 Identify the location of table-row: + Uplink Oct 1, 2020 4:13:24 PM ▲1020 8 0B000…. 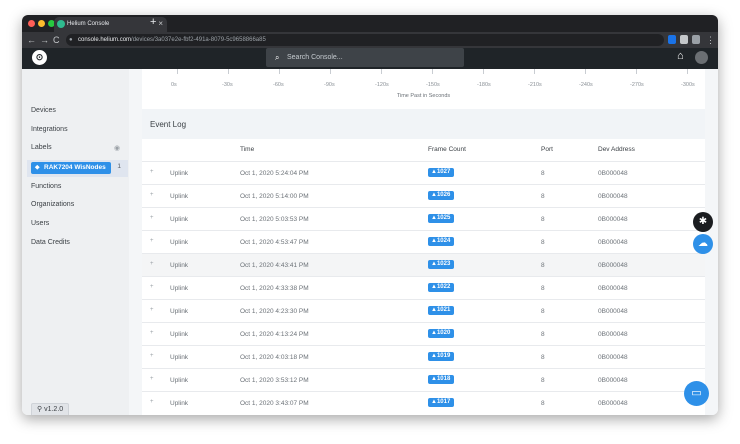
(423, 333).